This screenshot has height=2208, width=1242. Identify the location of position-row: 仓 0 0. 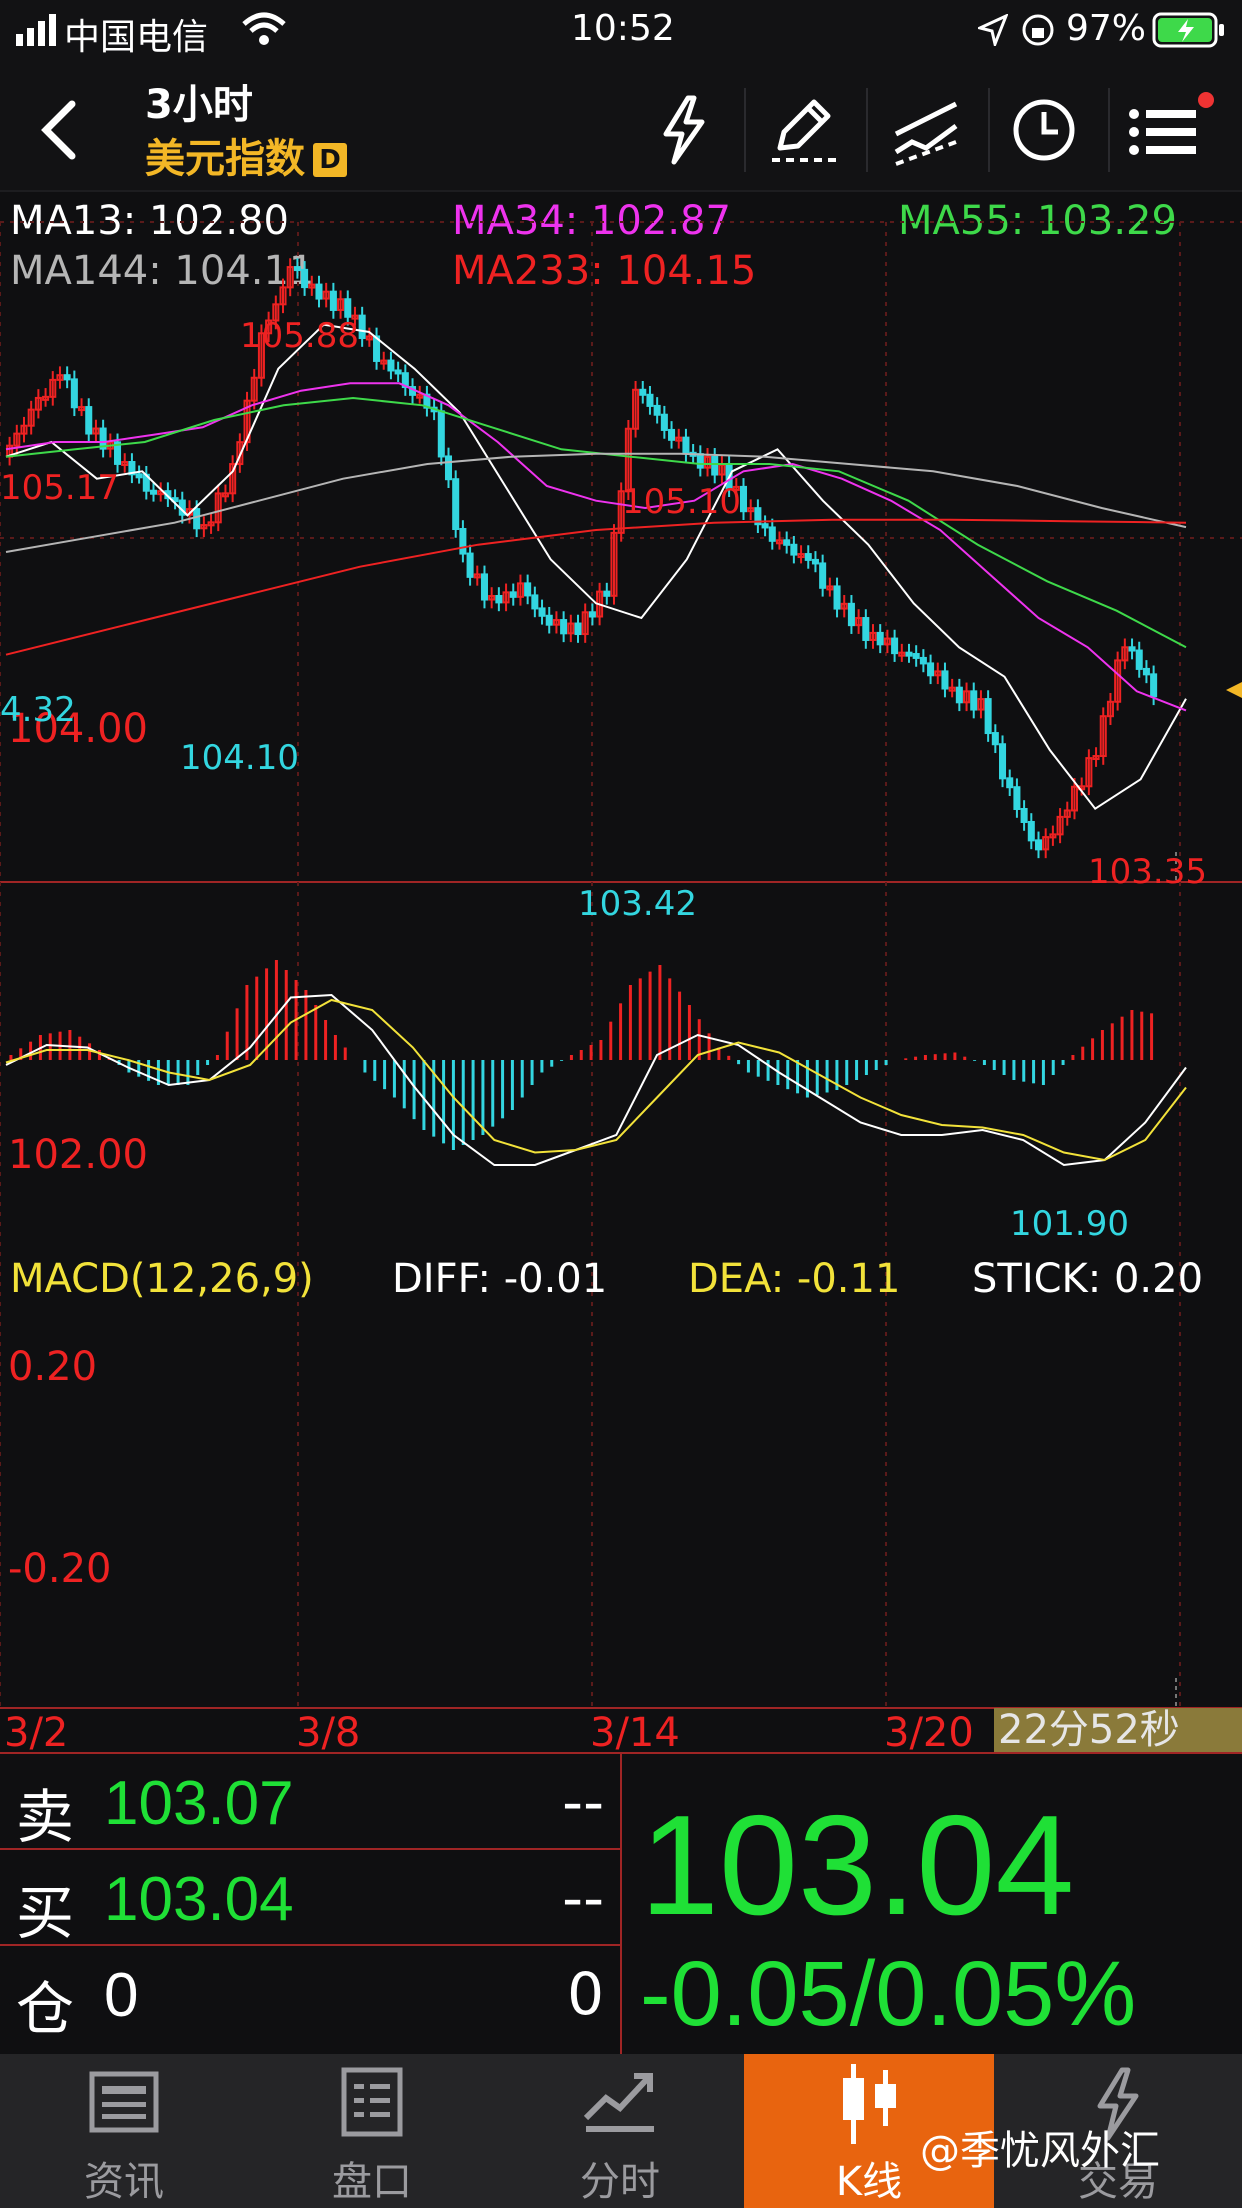
(311, 1994).